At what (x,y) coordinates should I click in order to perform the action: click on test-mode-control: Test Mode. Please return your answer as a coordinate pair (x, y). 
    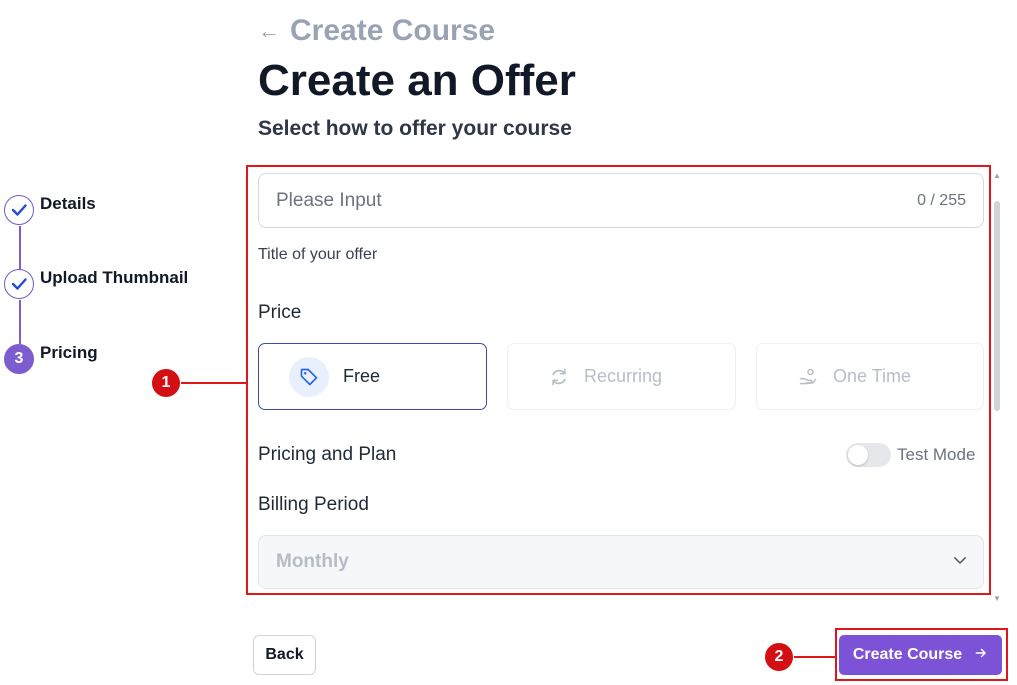
    Looking at the image, I should click on (910, 455).